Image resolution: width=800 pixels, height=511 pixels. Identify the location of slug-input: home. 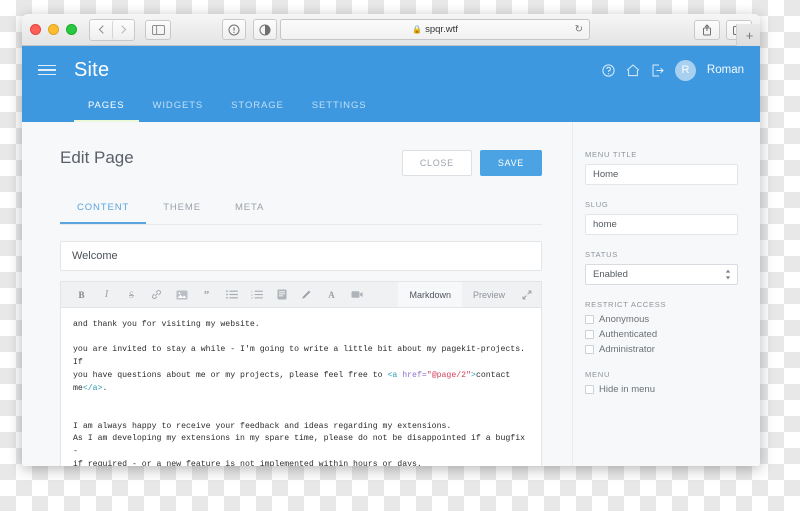
(661, 224).